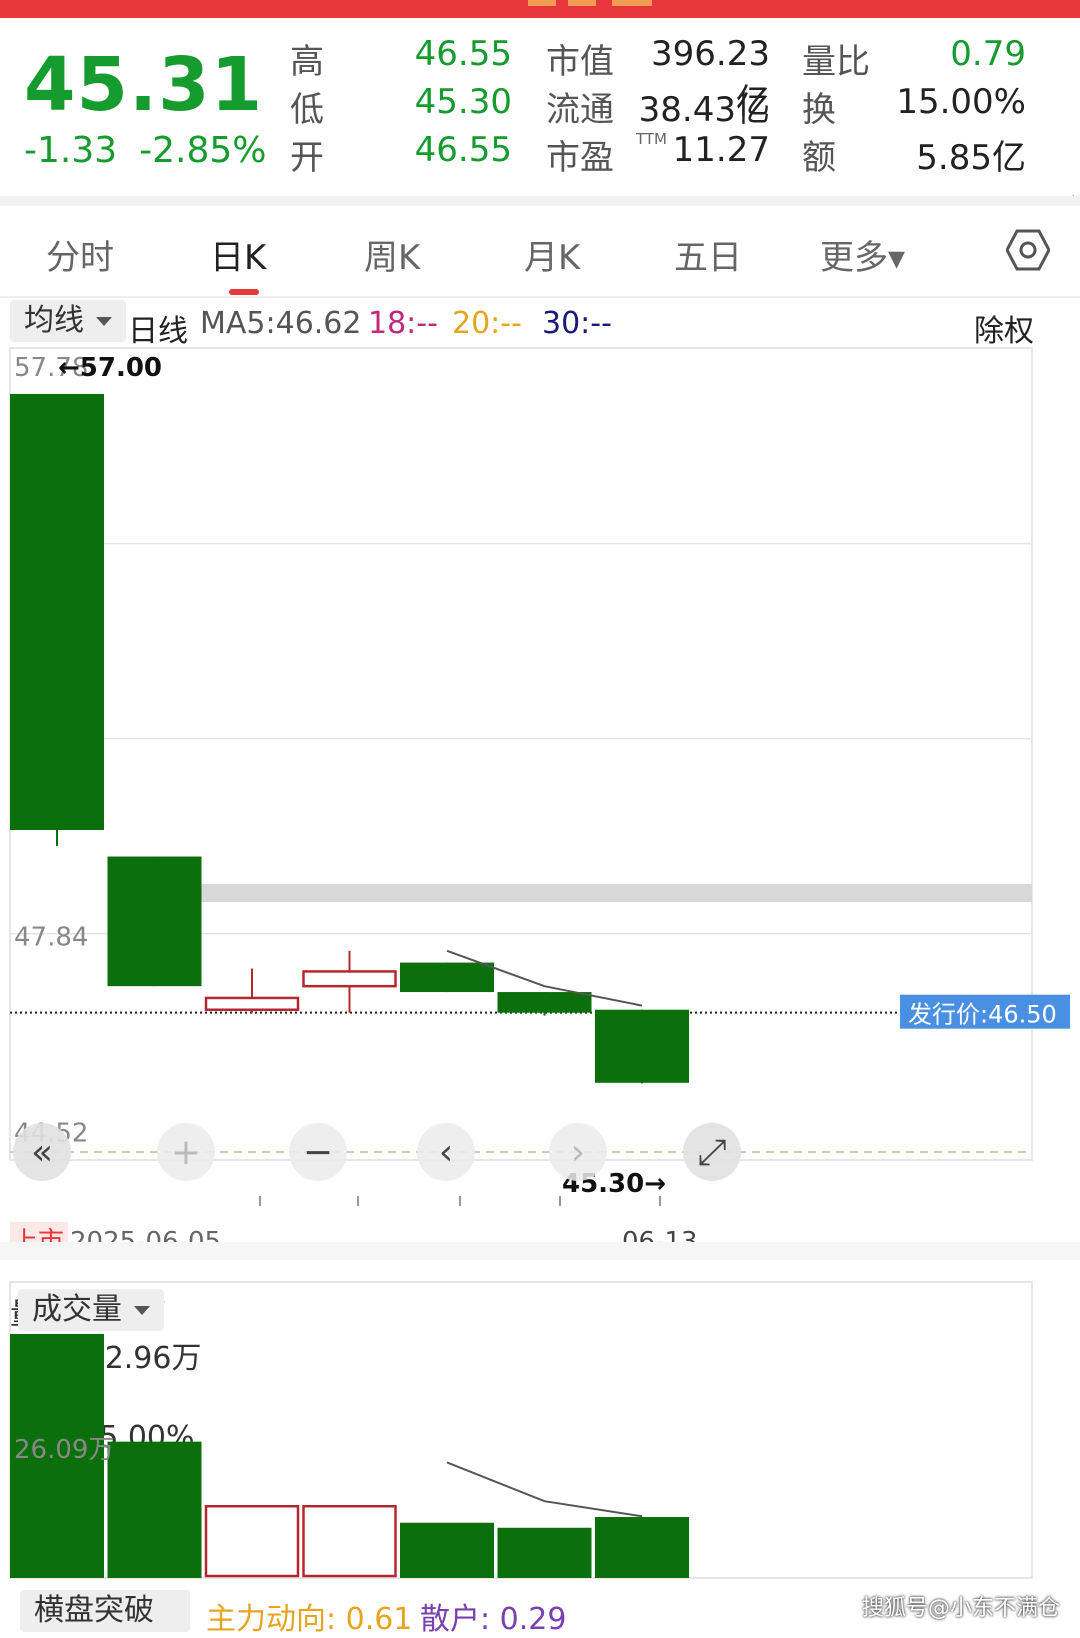 The image size is (1080, 1638). What do you see at coordinates (961, 1608) in the screenshot?
I see `watermark: 搜狐号@小东不满仓` at bounding box center [961, 1608].